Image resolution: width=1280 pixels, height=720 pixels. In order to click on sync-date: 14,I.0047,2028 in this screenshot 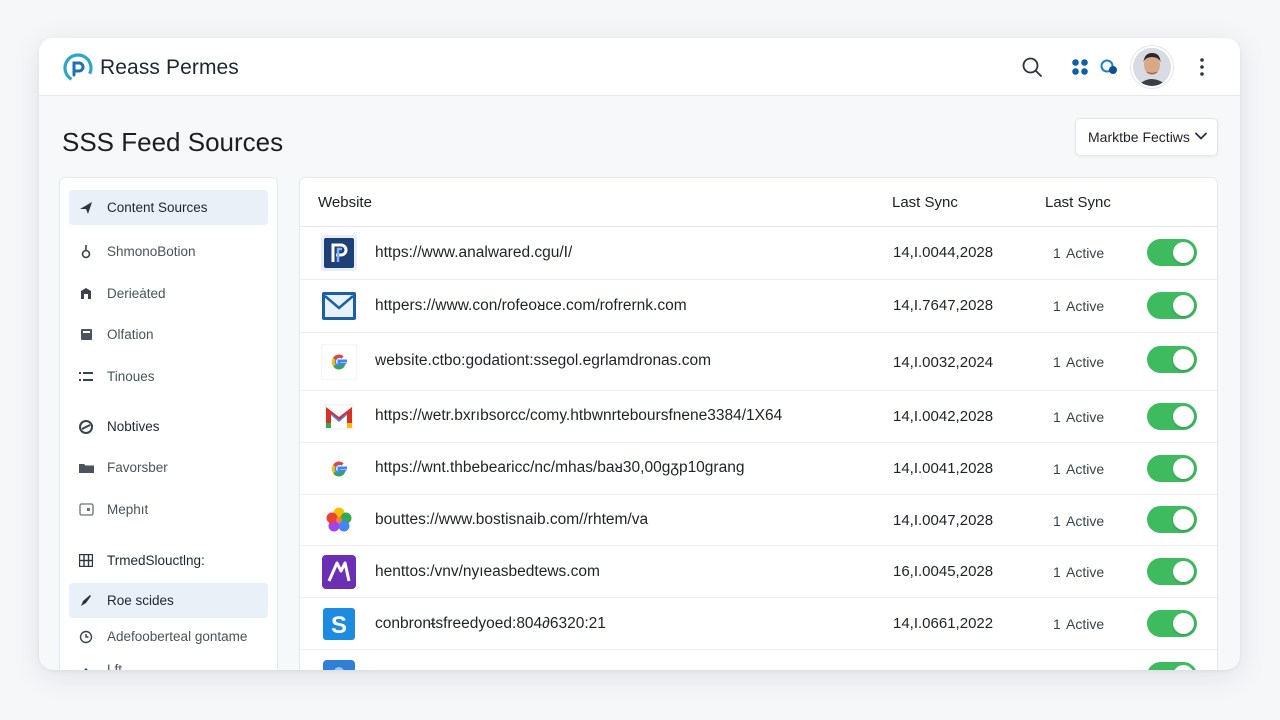, I will do `click(943, 520)`.